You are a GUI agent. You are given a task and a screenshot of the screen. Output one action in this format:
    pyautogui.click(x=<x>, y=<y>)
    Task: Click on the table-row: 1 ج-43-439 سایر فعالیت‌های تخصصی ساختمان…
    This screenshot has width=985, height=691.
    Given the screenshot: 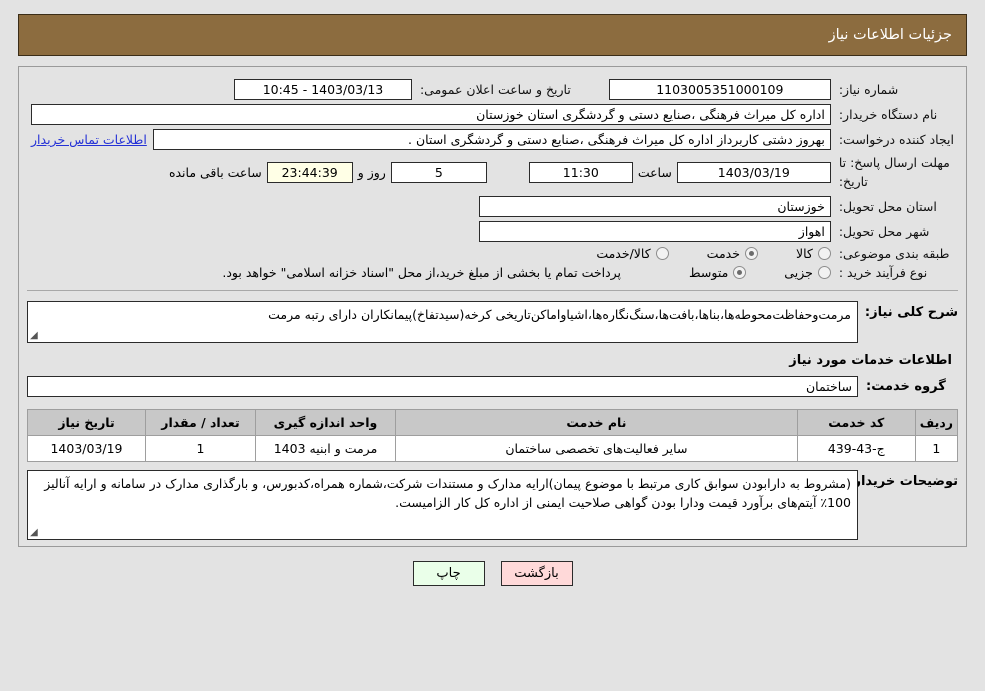 What is the action you would take?
    pyautogui.click(x=493, y=448)
    